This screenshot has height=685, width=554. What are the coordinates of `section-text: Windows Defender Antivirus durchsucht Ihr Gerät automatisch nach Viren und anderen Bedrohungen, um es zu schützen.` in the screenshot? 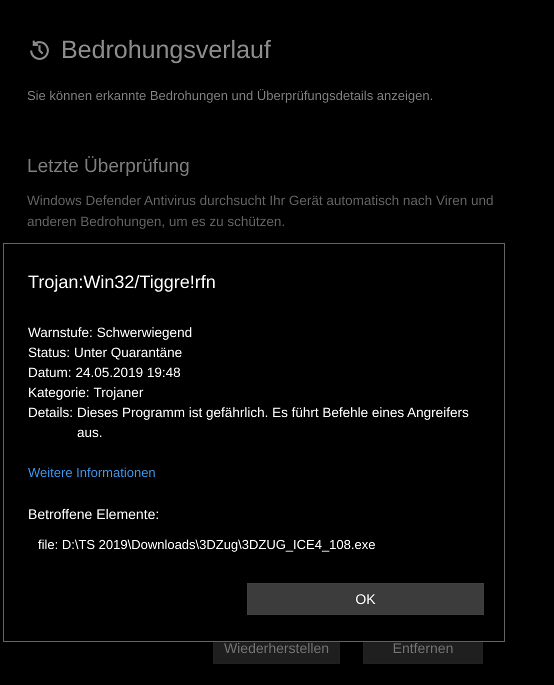 It's located at (260, 211).